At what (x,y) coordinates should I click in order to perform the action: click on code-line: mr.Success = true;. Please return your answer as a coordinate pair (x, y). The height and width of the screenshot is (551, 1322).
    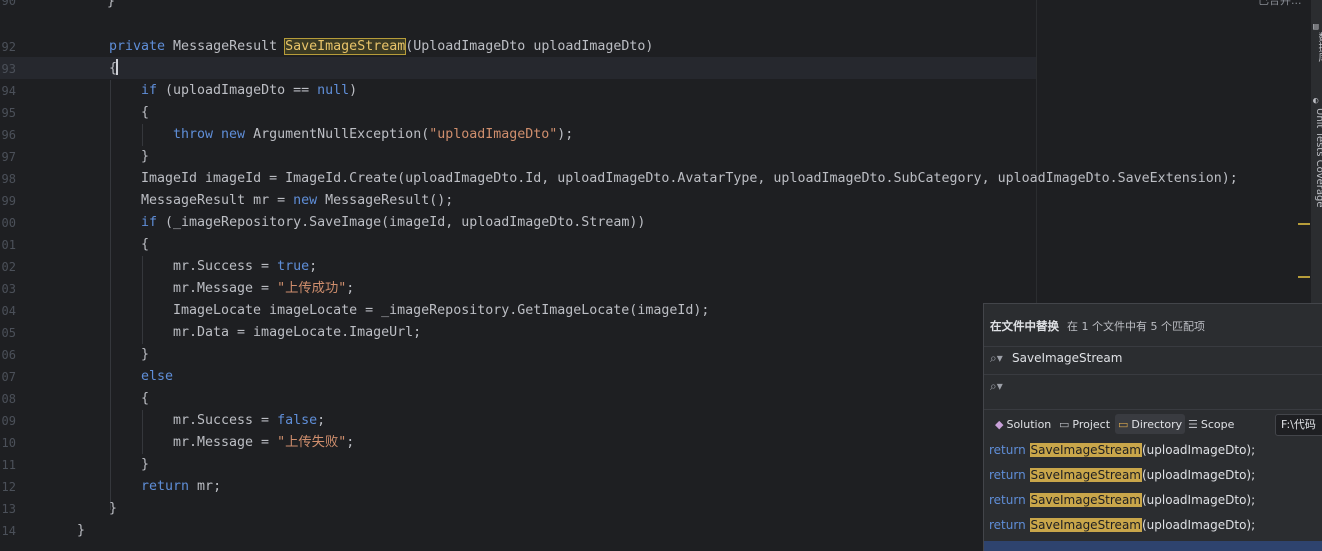
    Looking at the image, I should click on (245, 267).